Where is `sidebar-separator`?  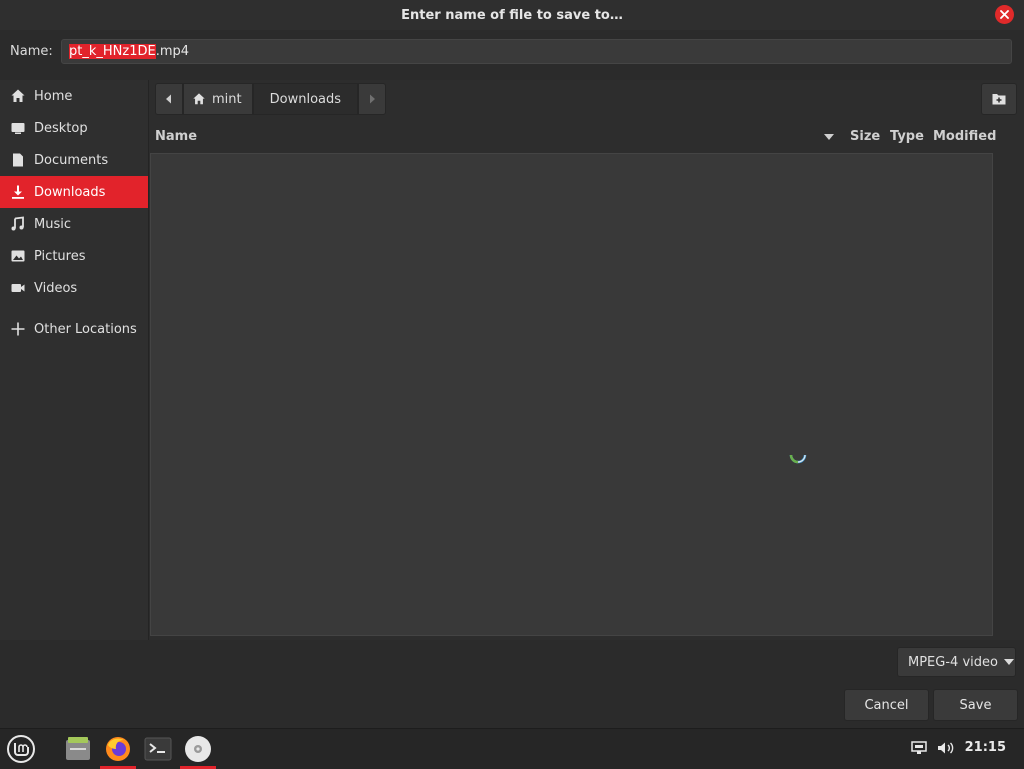 sidebar-separator is located at coordinates (74, 308).